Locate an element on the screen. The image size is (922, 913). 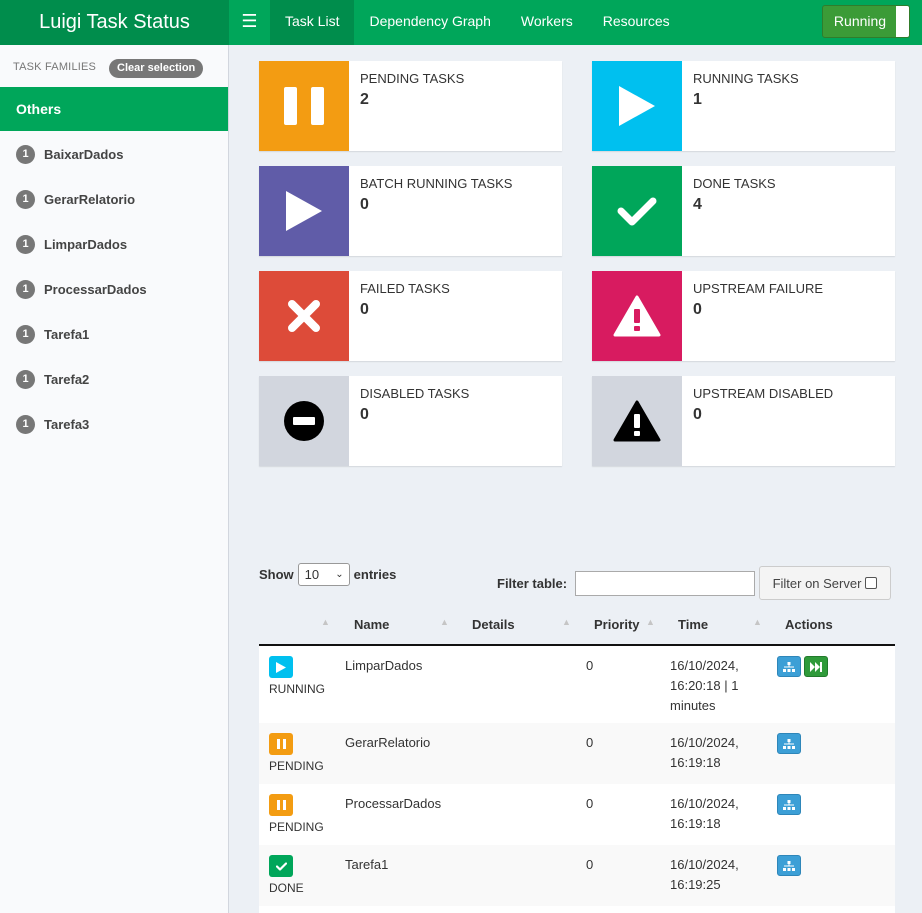
sidebar-item-label: Tarefa1 is located at coordinates (67, 334).